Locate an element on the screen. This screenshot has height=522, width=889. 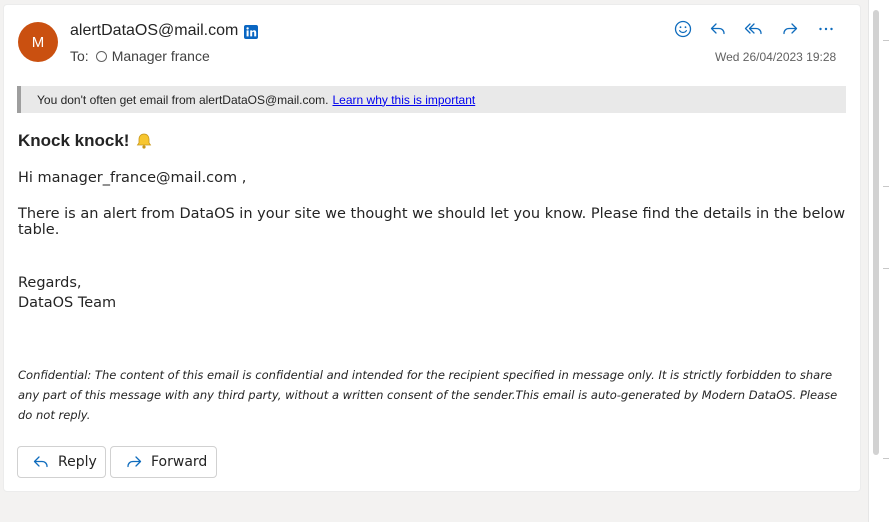
emoji-icon is located at coordinates (683, 29).